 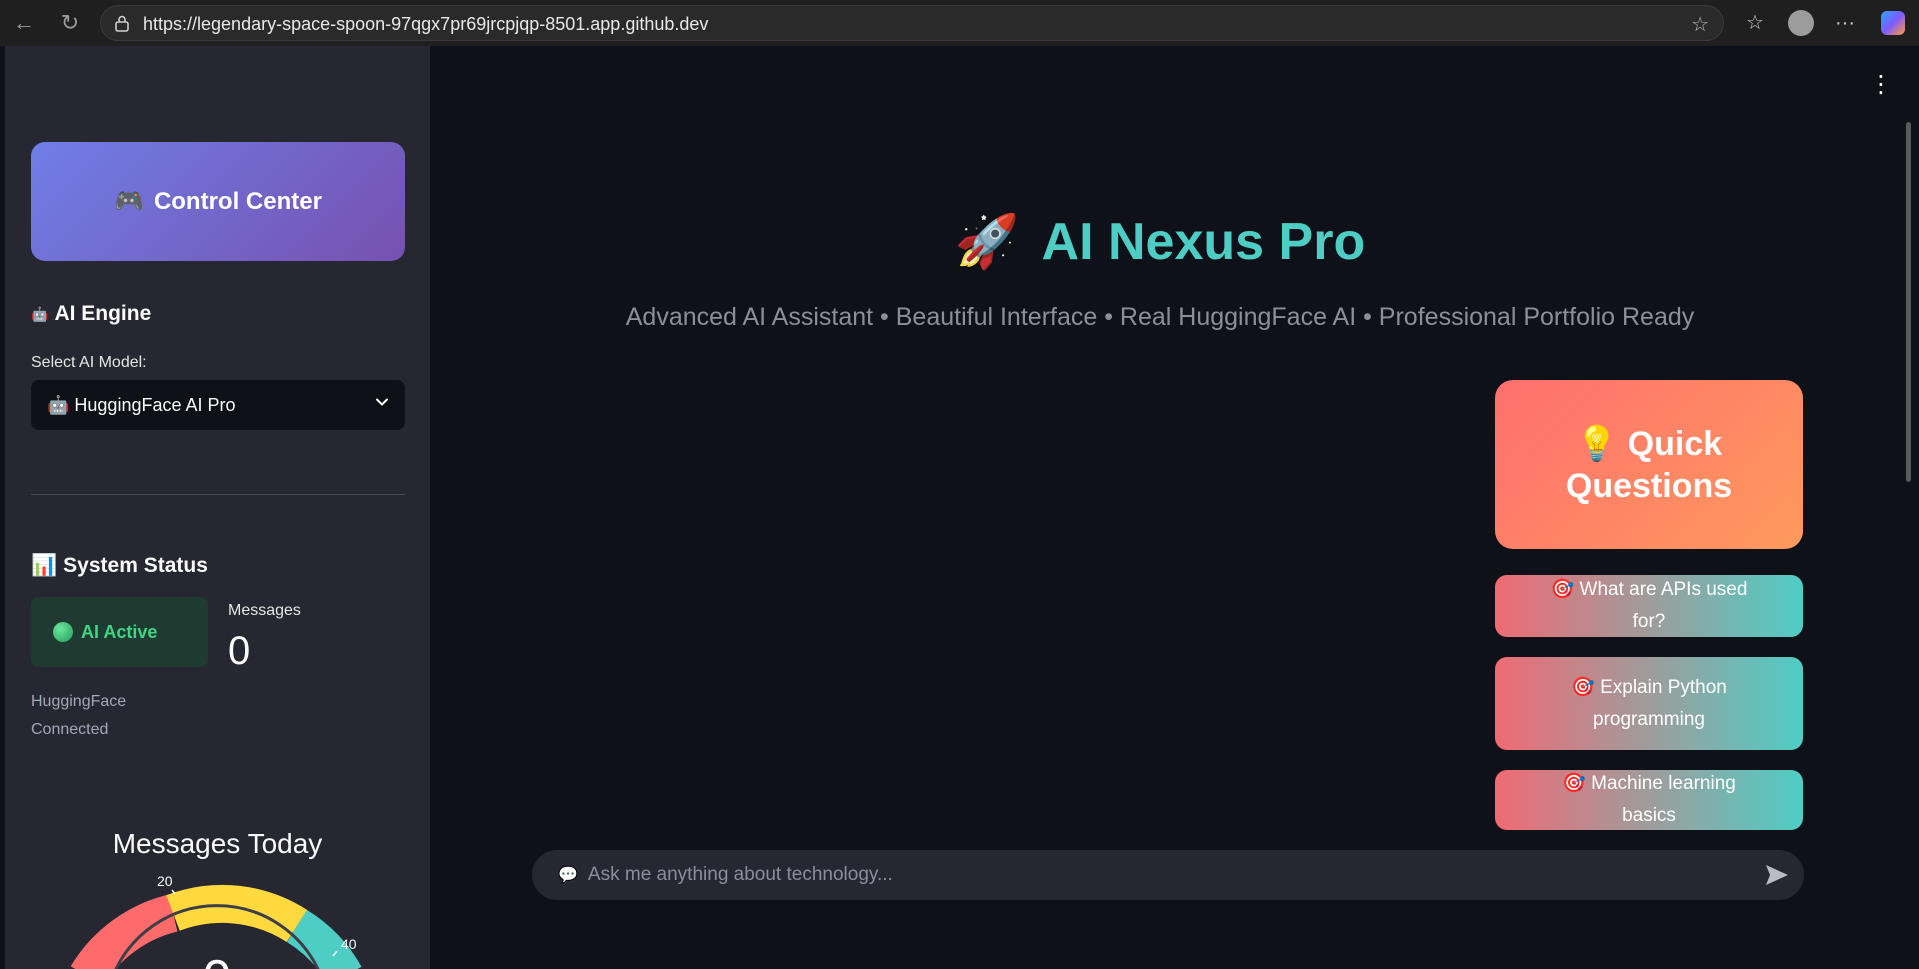 I want to click on system-status-heading-text: System Status, so click(x=135, y=565).